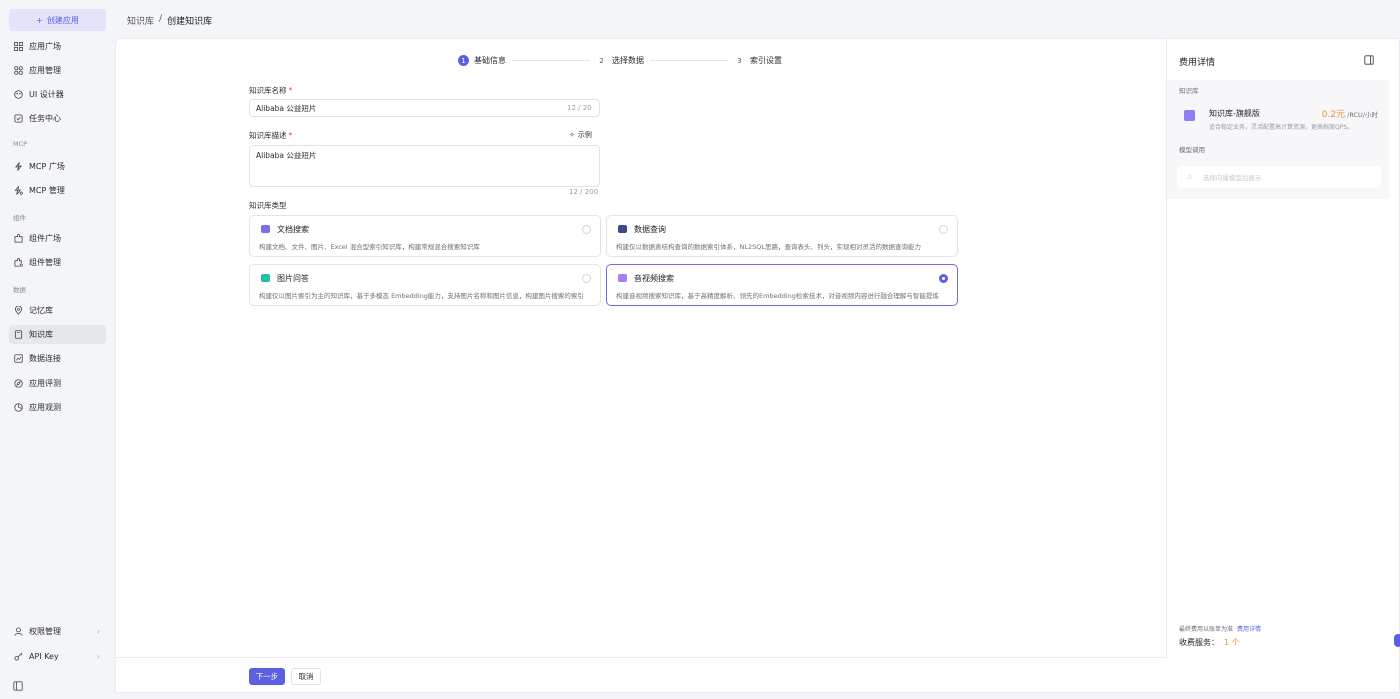  Describe the element at coordinates (19, 218) in the screenshot. I see `group-label-components: 组件` at that location.